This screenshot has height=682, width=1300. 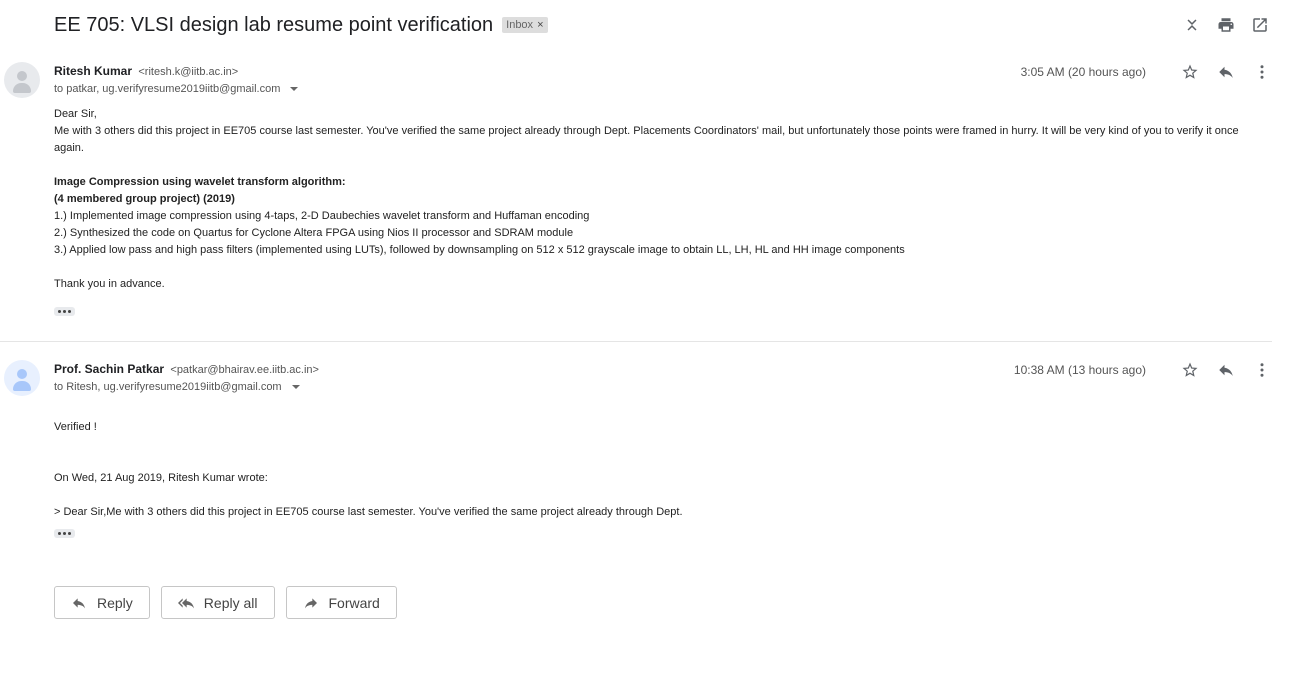 I want to click on reply-all-button: Reply all, so click(x=217, y=602).